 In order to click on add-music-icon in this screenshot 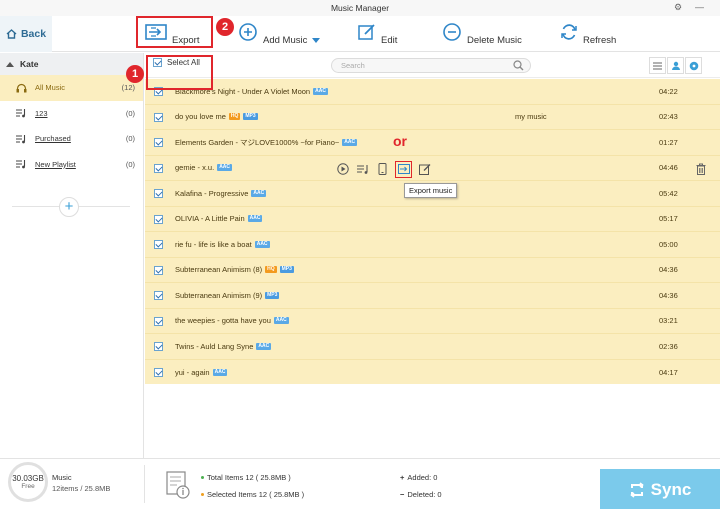, I will do `click(248, 32)`.